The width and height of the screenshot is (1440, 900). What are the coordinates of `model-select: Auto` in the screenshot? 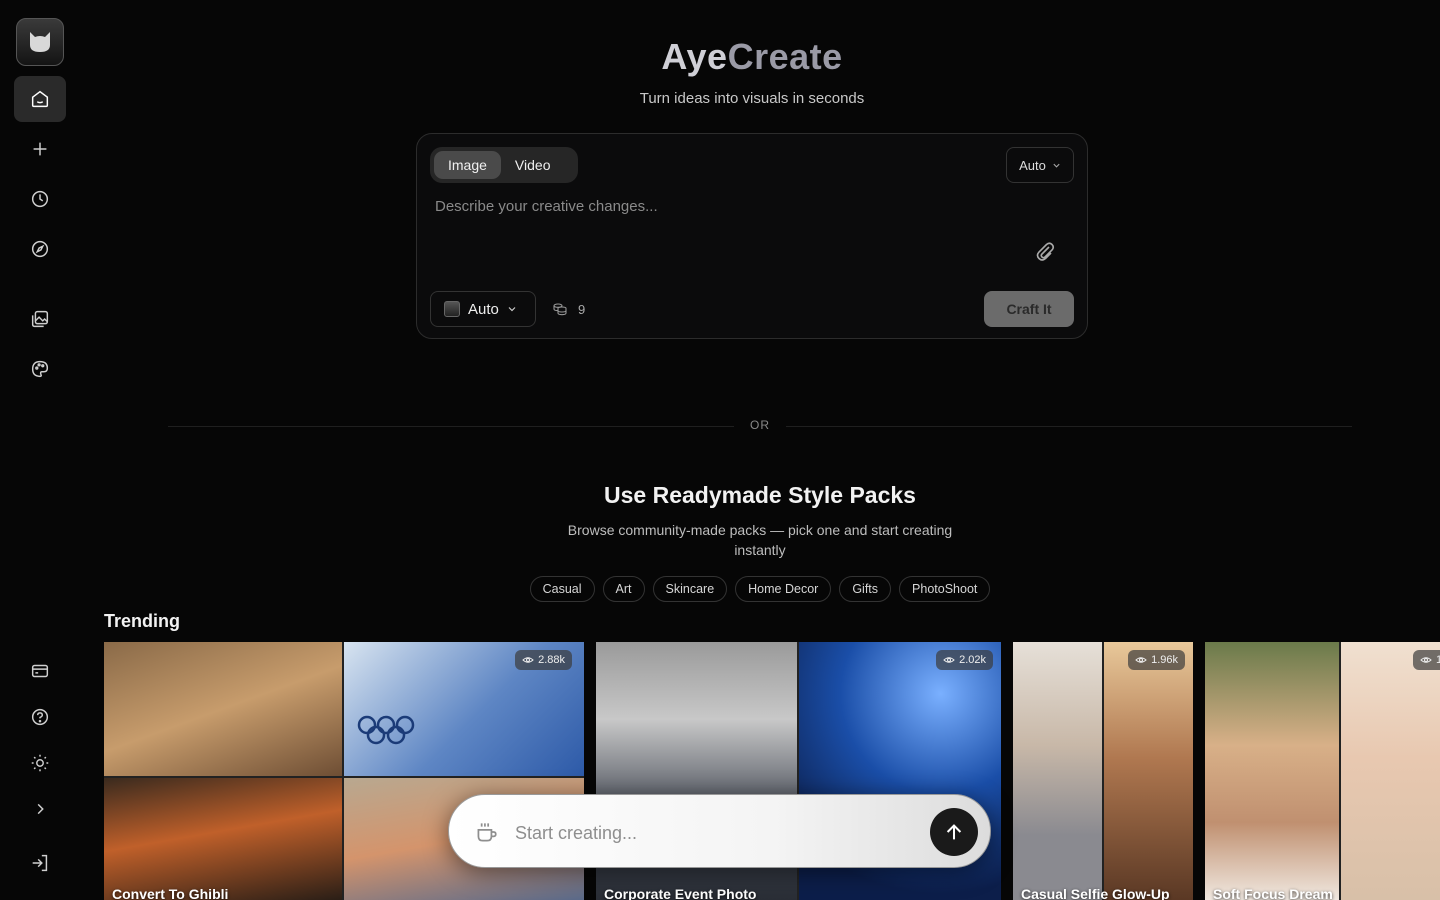 It's located at (483, 309).